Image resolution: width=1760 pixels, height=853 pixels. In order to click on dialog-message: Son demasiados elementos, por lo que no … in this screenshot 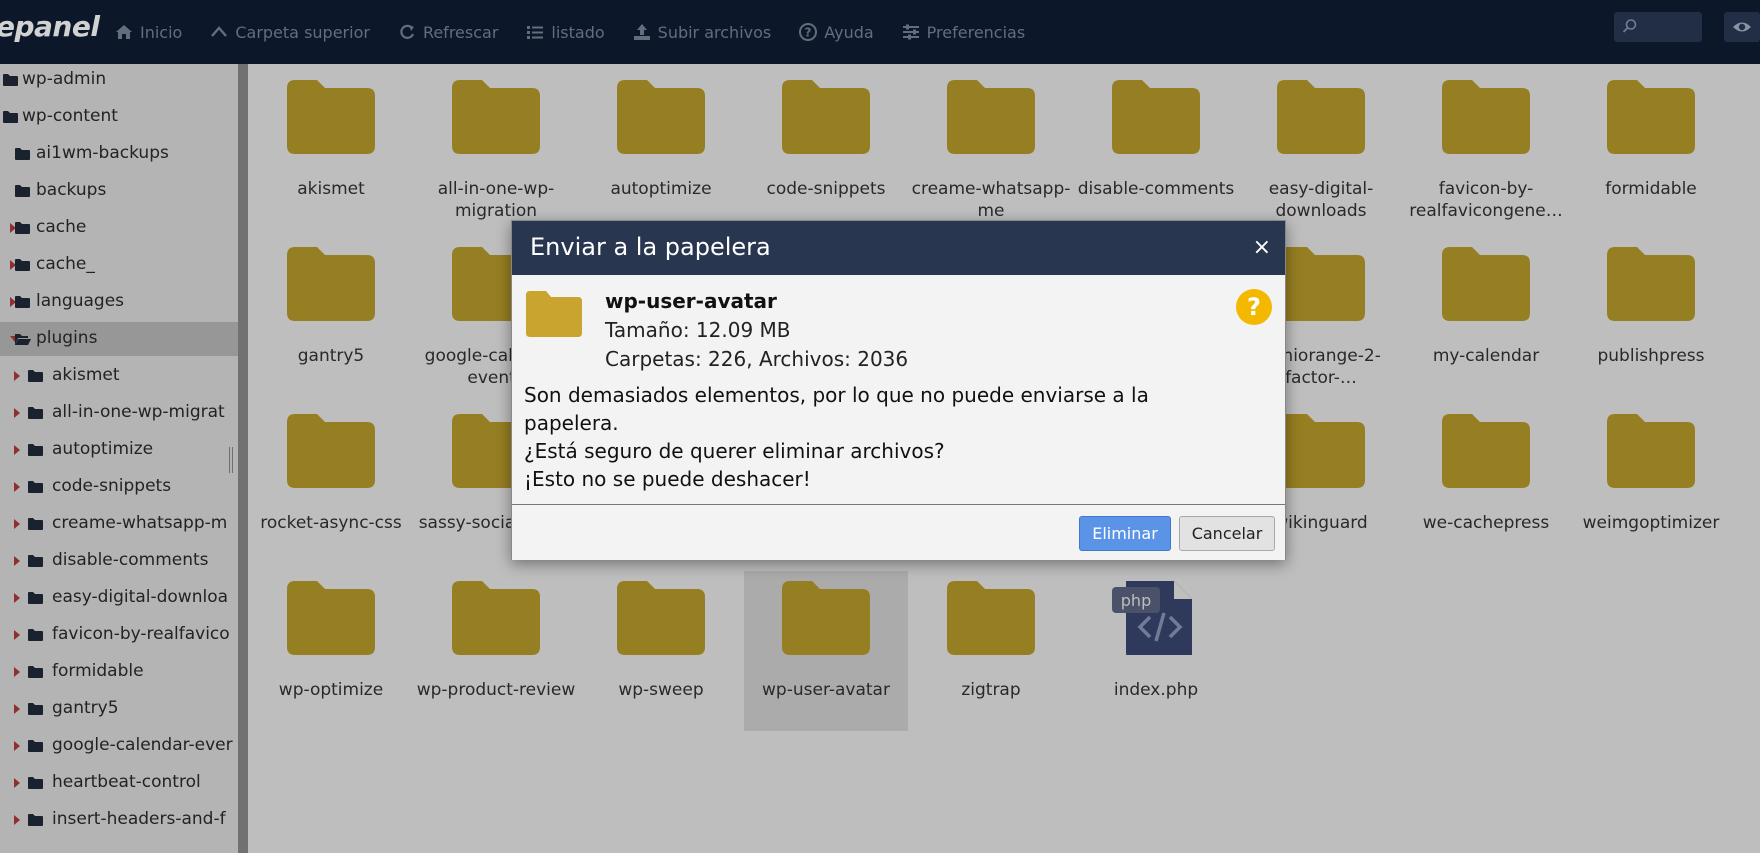, I will do `click(844, 437)`.